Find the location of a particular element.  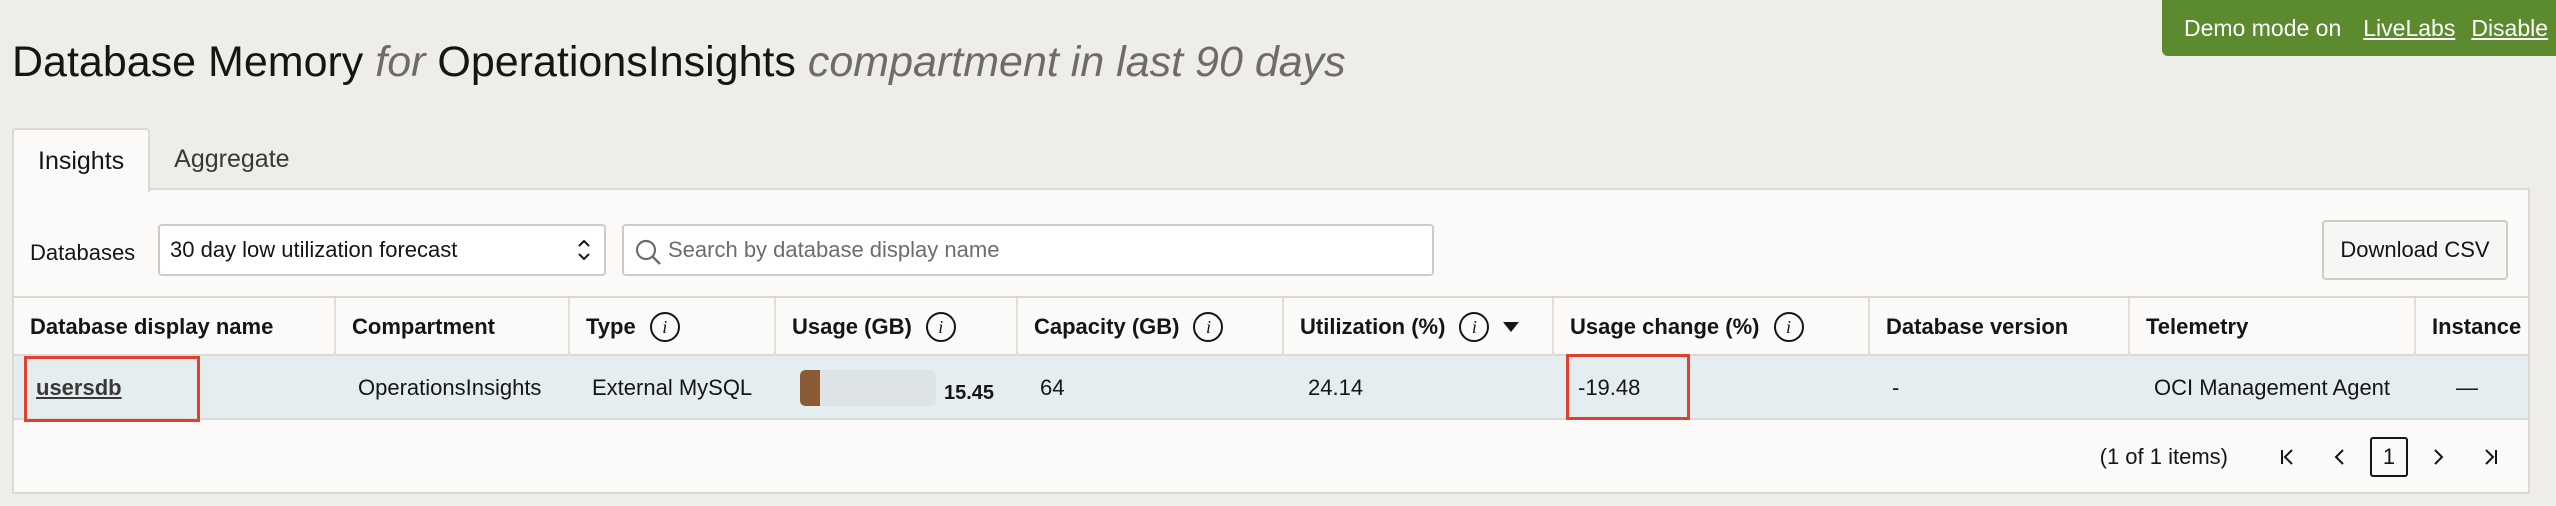

cell-telemetry: OCI Management Agent is located at coordinates (2272, 387).